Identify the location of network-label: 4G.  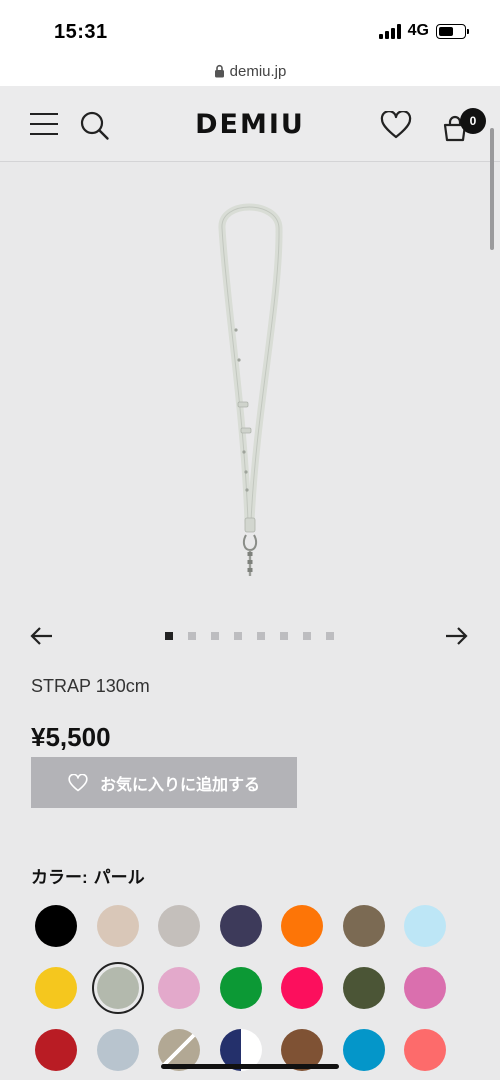
(418, 30).